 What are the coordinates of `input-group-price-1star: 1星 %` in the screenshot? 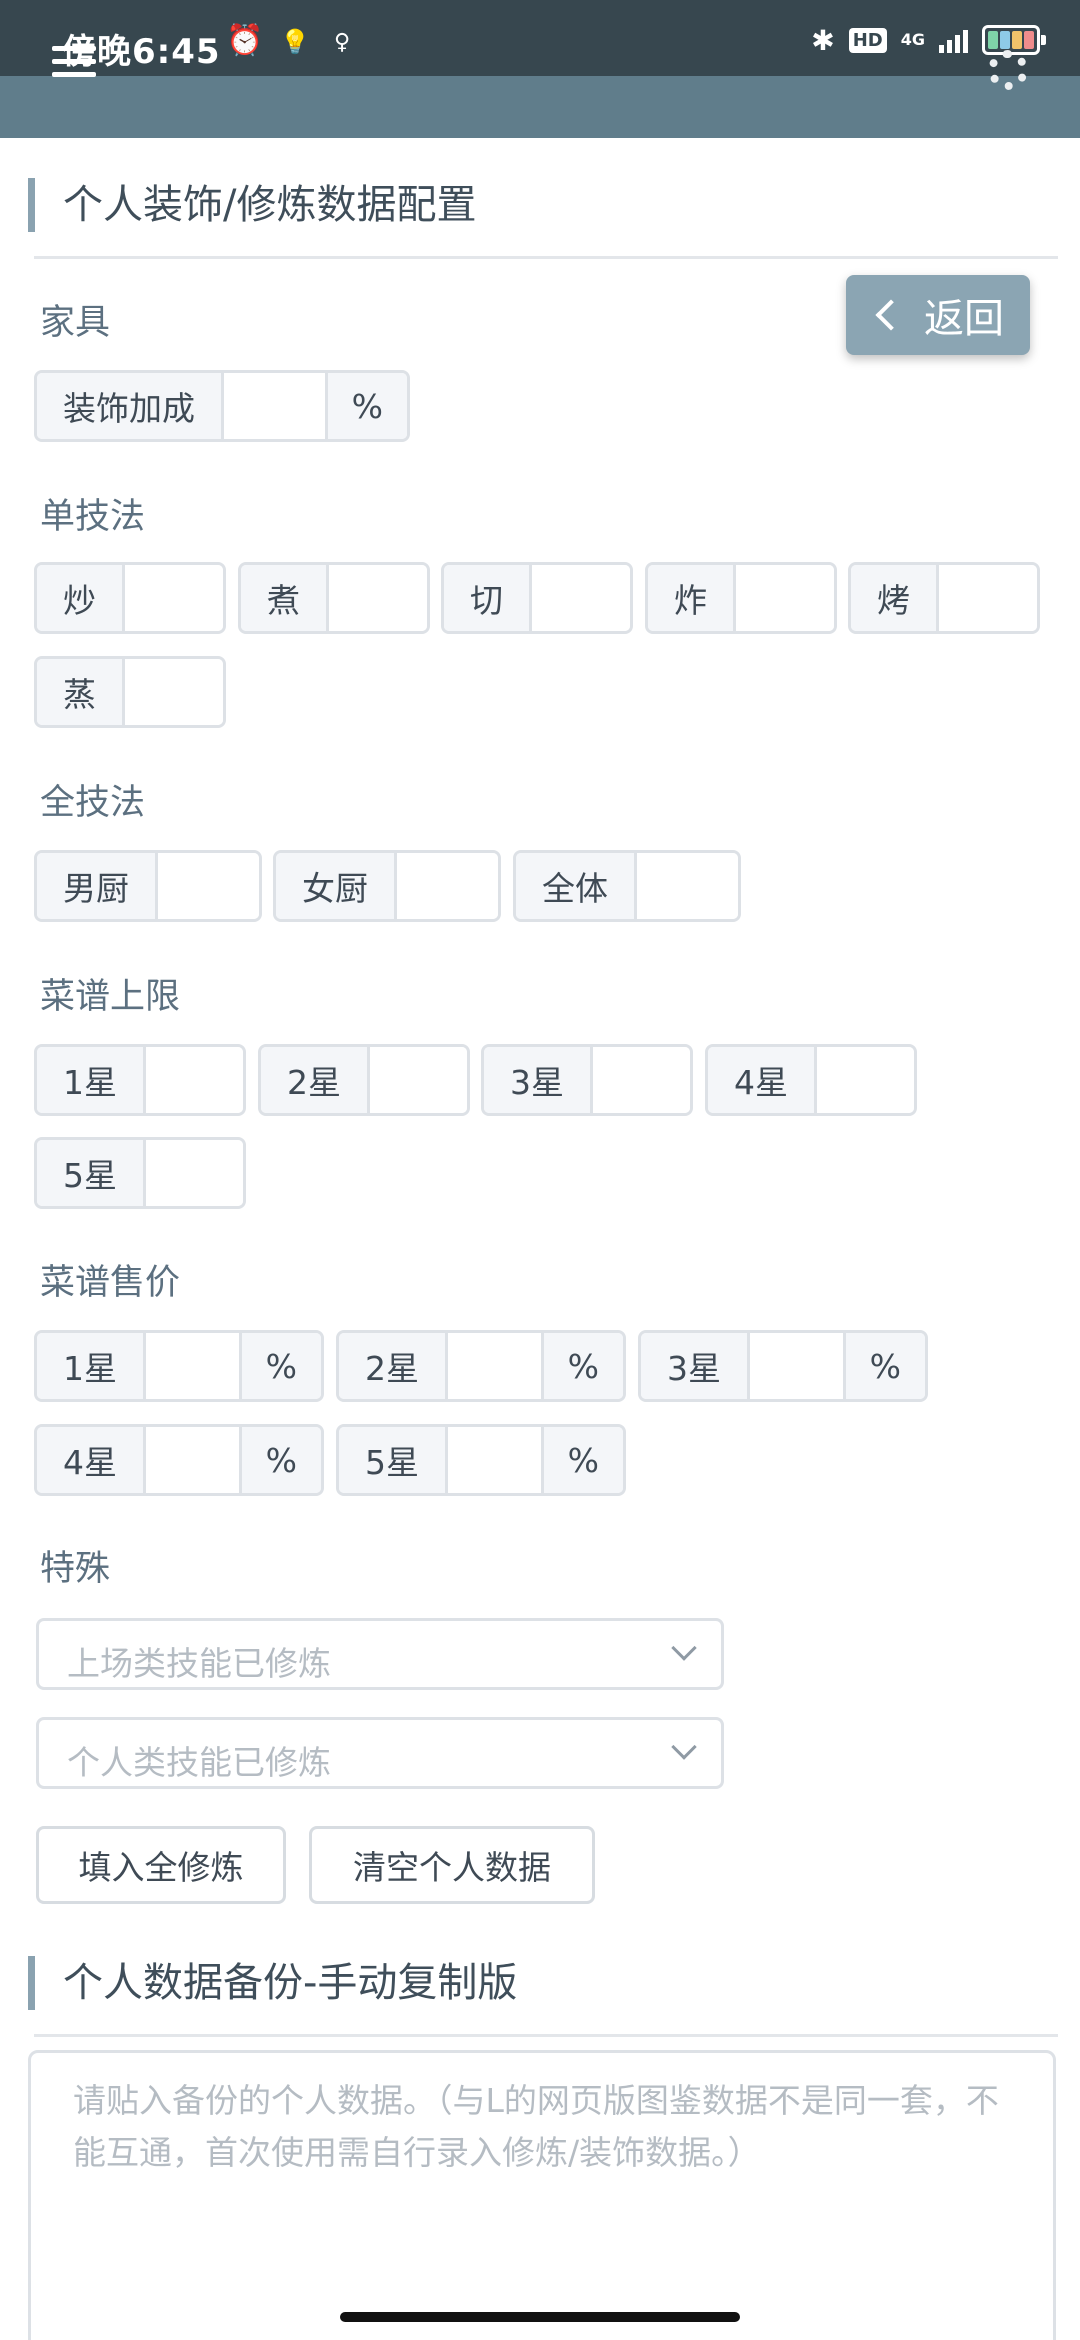 It's located at (179, 1366).